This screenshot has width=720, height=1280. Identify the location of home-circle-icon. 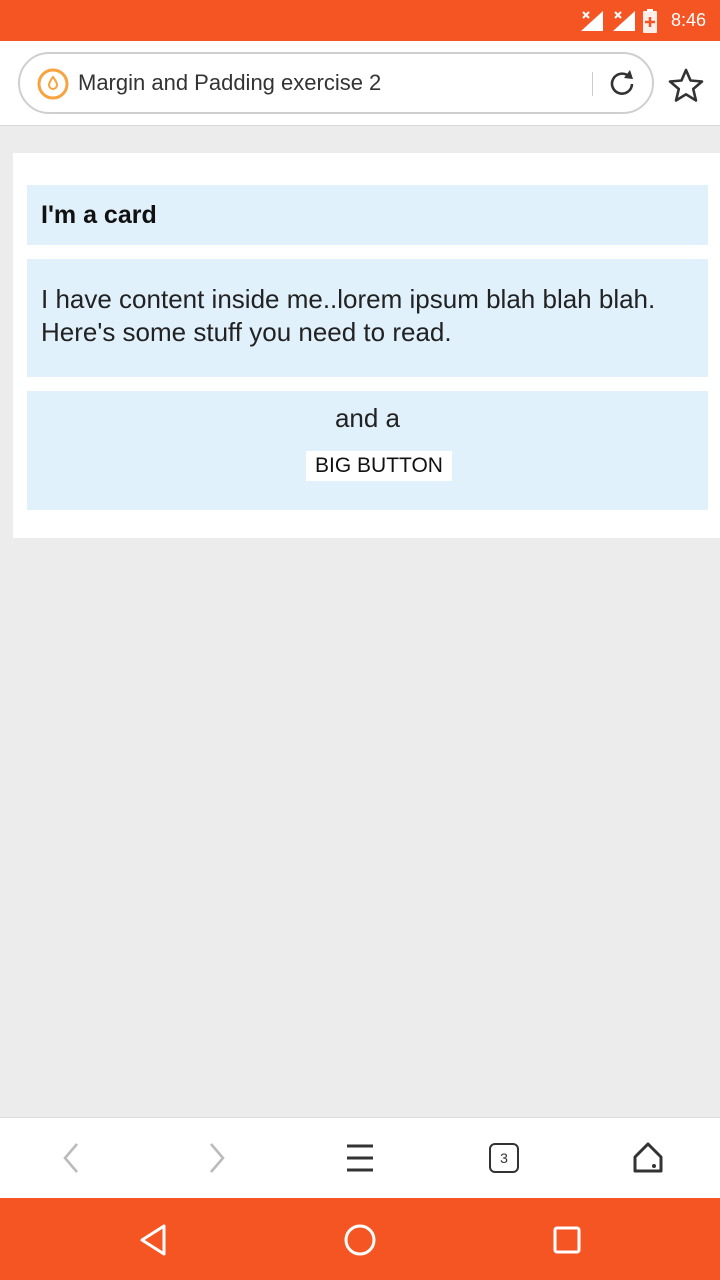
(360, 1240).